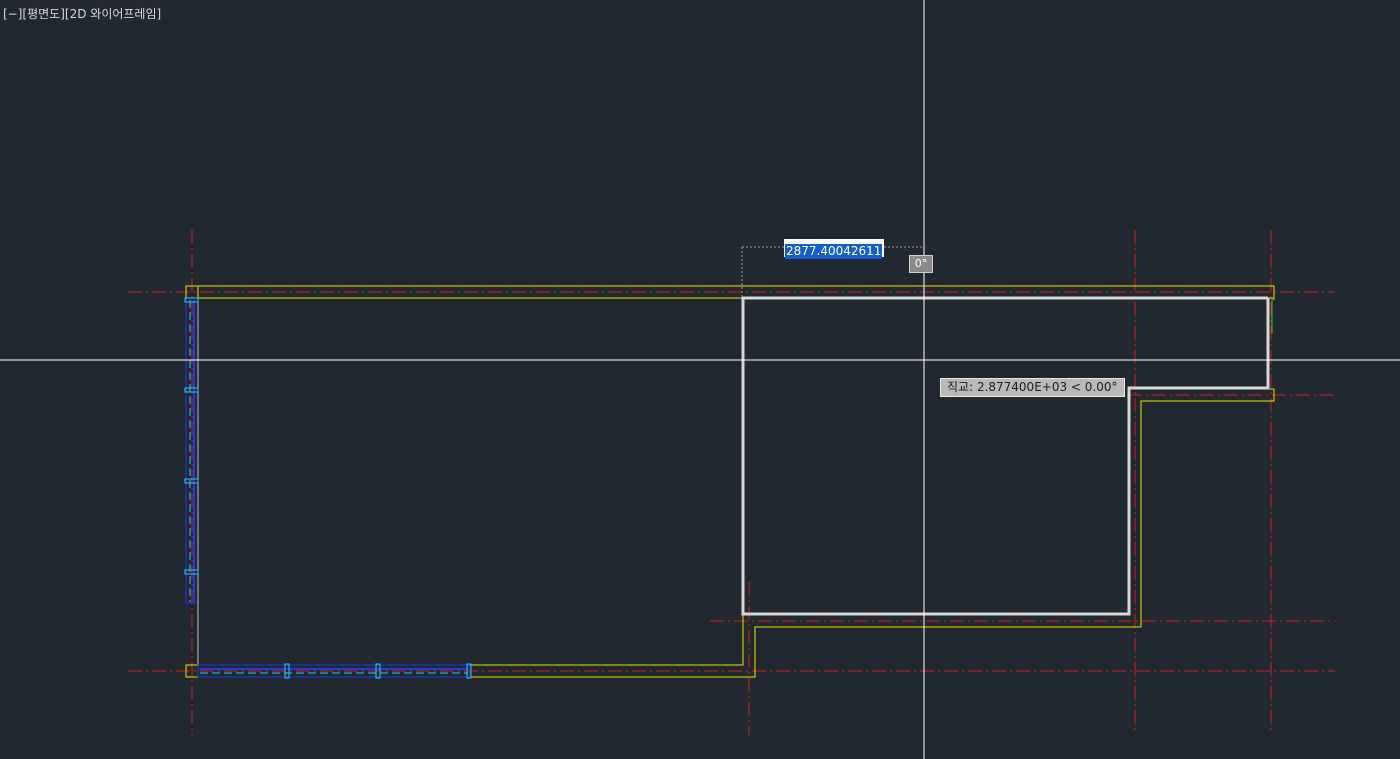 The width and height of the screenshot is (1400, 759). What do you see at coordinates (921, 264) in the screenshot?
I see `dynamic-angle-input: 0°` at bounding box center [921, 264].